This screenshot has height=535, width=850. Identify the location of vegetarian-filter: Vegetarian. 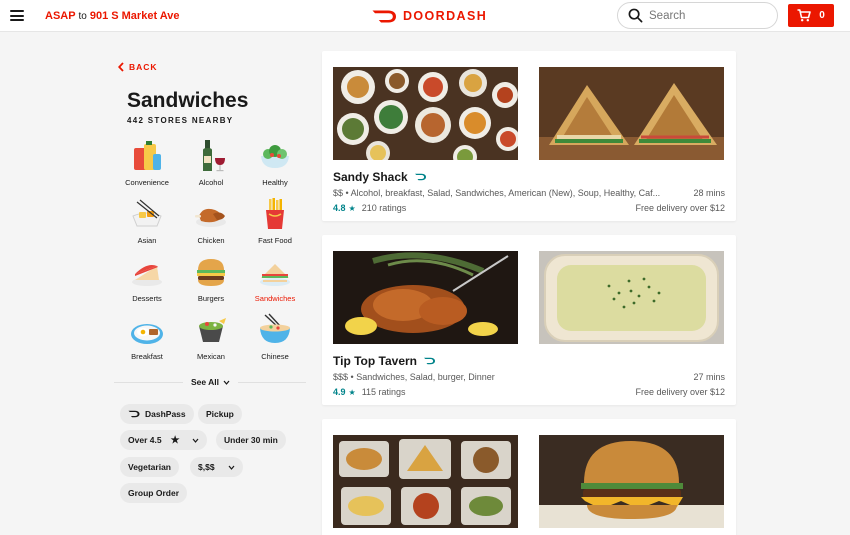
(149, 467).